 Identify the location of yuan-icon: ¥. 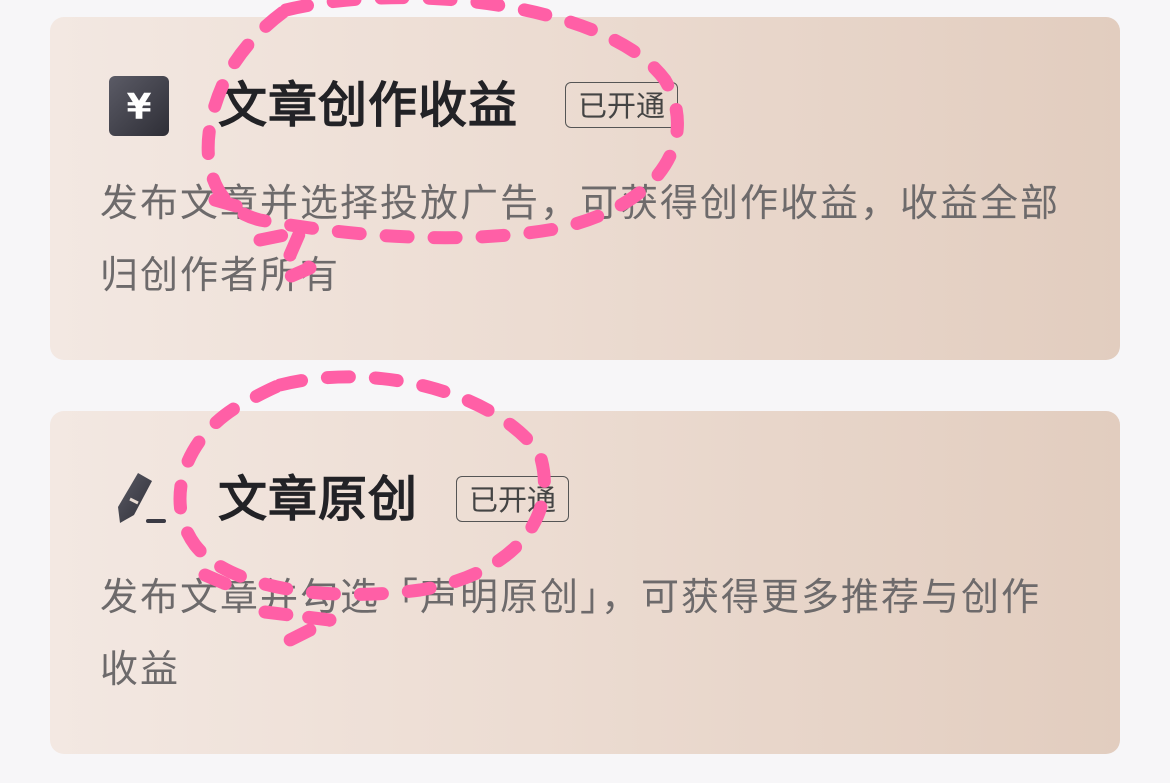
(139, 106).